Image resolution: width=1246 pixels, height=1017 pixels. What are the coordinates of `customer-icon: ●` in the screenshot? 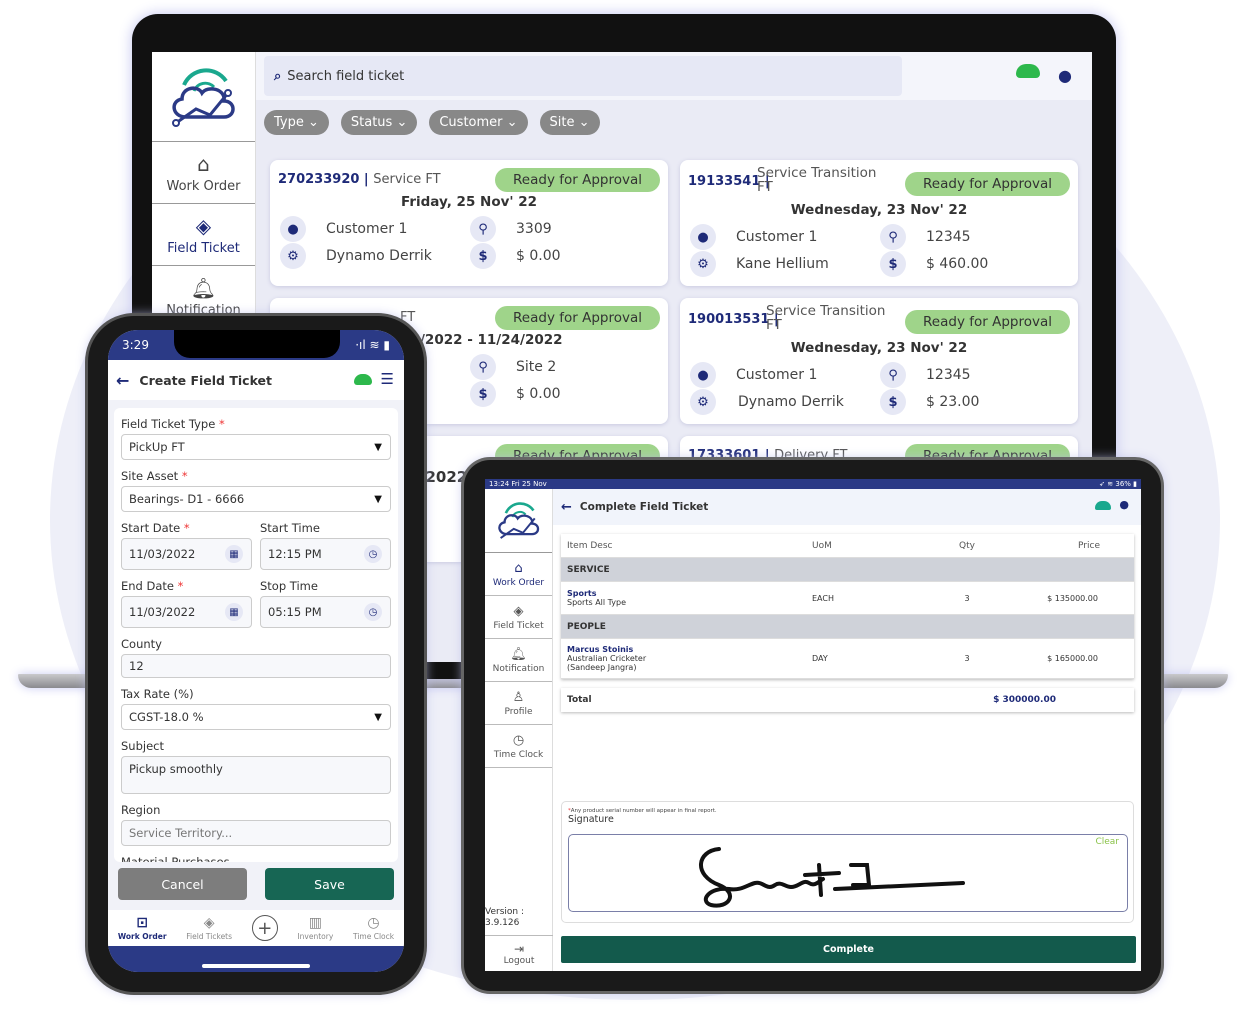 It's located at (703, 375).